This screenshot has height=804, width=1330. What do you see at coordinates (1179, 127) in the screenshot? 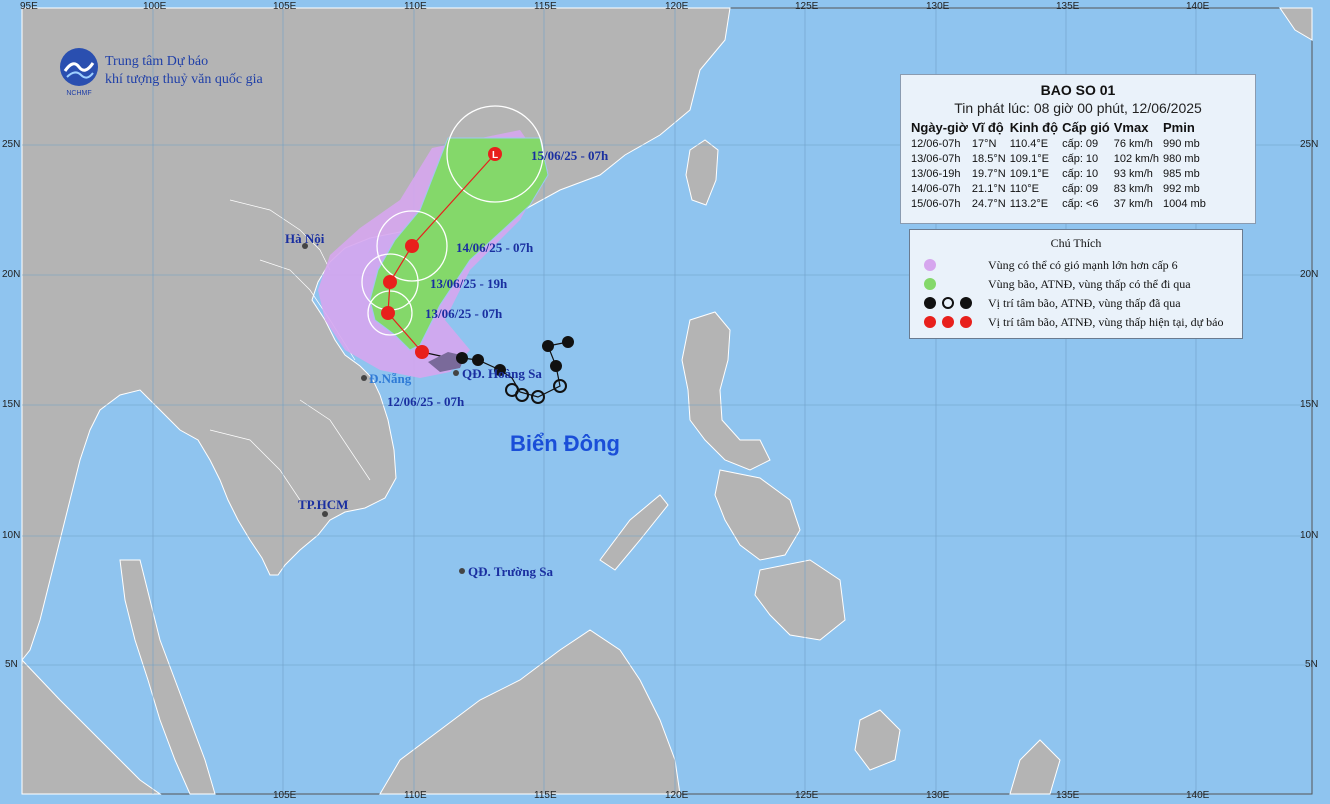
I see `col-header: Pmin` at bounding box center [1179, 127].